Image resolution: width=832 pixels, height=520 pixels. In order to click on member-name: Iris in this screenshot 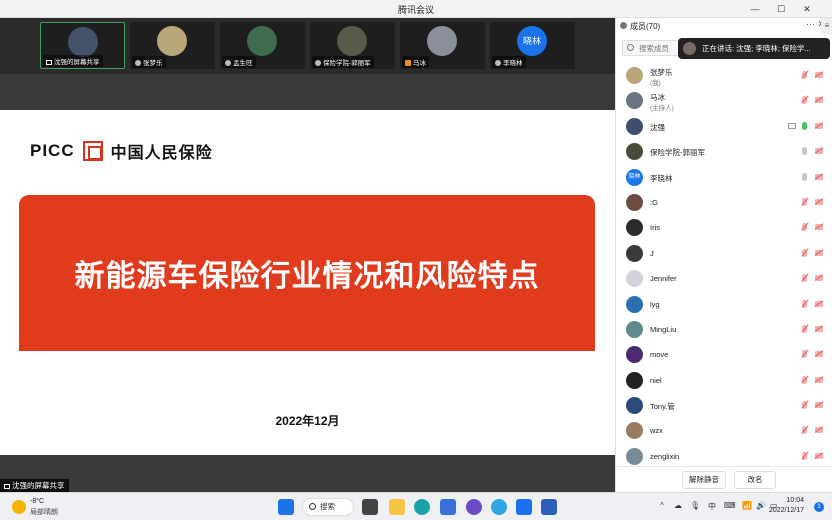, I will do `click(655, 228)`.